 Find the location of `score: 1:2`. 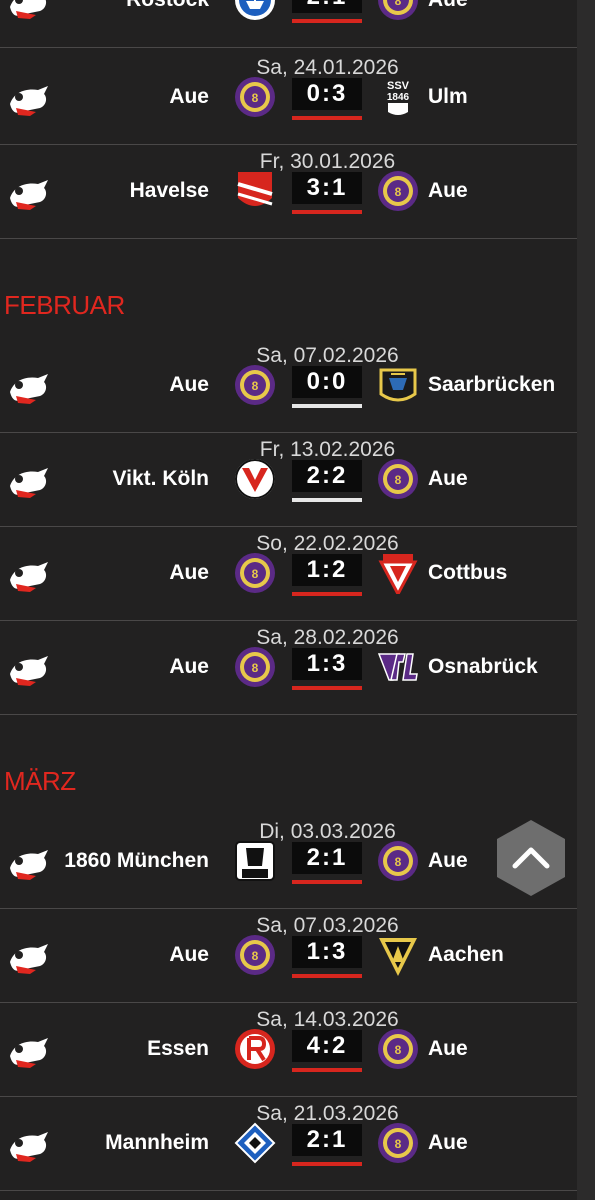

score: 1:2 is located at coordinates (327, 570).